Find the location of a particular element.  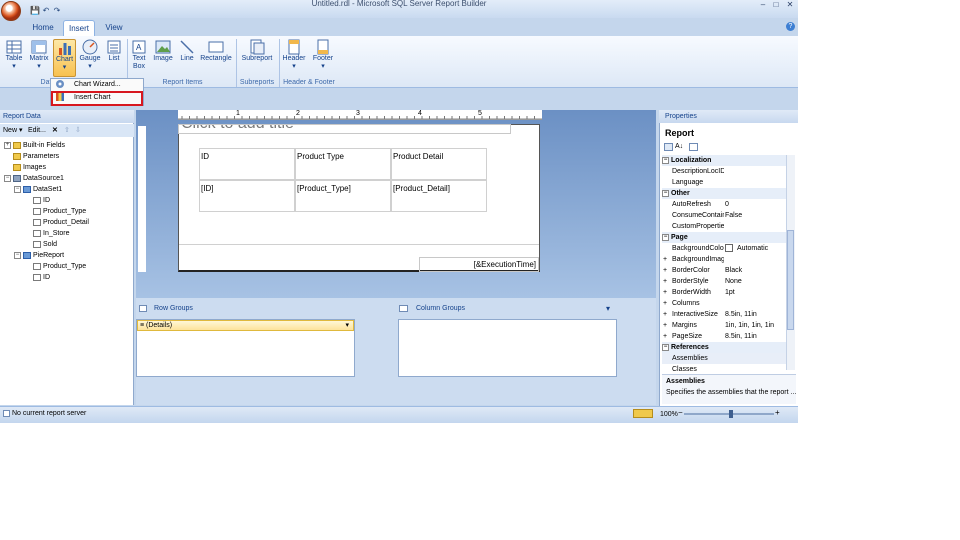

matrix-button: Matrix ▾ is located at coordinates (39, 57).